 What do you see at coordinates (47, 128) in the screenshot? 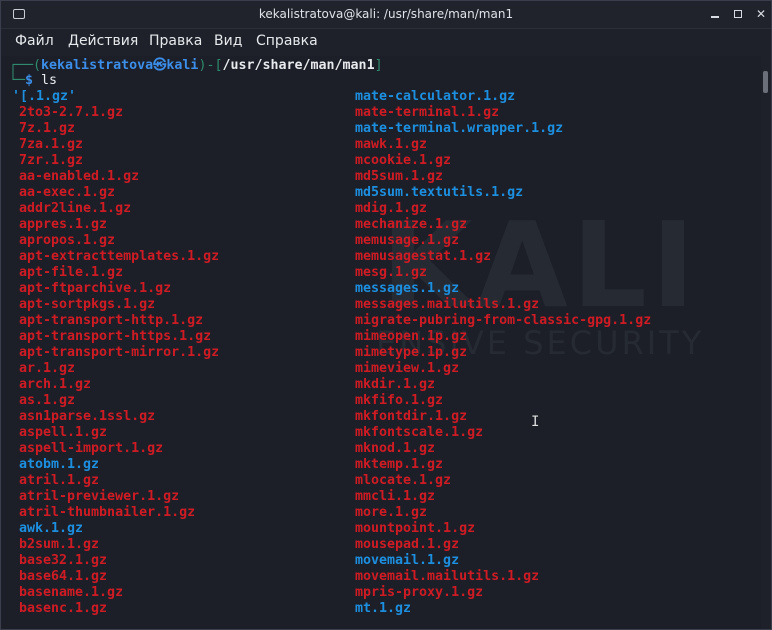
I see `file-entry: 7z.1.gz` at bounding box center [47, 128].